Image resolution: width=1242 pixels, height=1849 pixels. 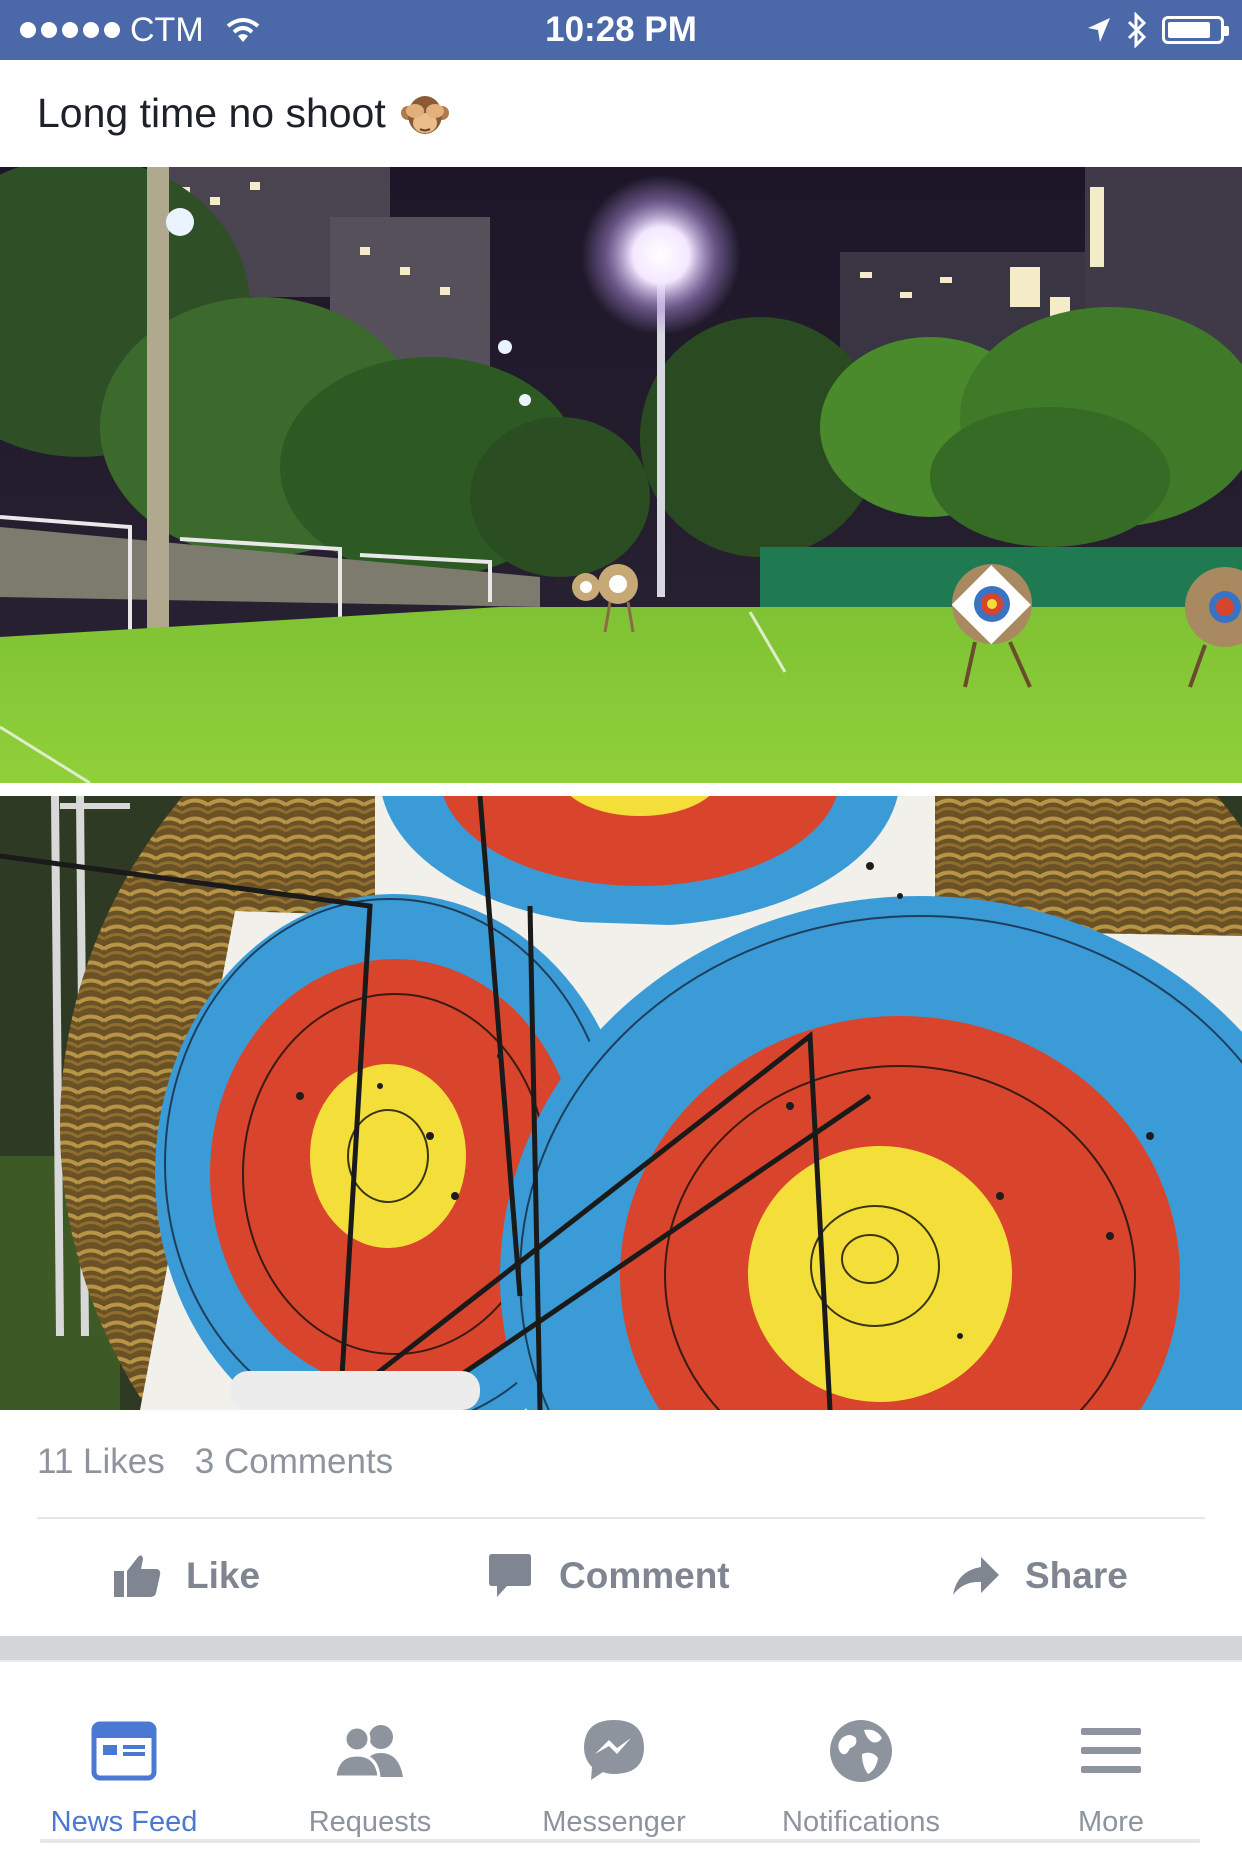 I want to click on see-no-evil-monkey-icon, so click(x=424, y=114).